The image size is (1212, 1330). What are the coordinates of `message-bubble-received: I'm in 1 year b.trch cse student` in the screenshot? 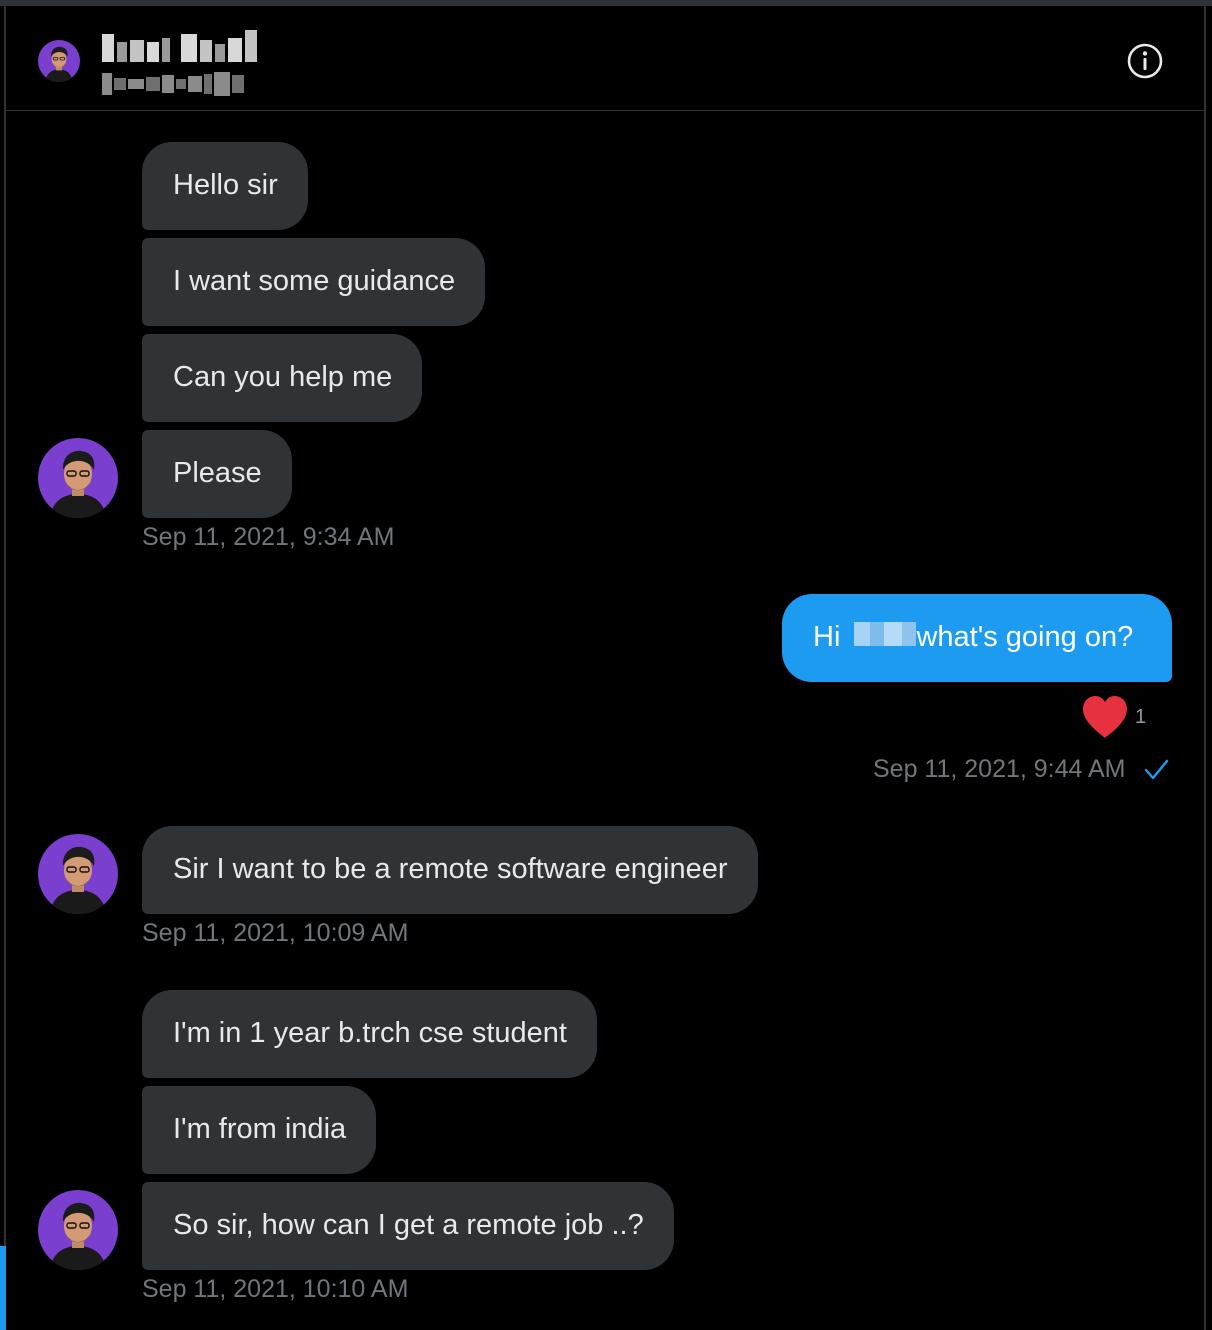 It's located at (369, 1034).